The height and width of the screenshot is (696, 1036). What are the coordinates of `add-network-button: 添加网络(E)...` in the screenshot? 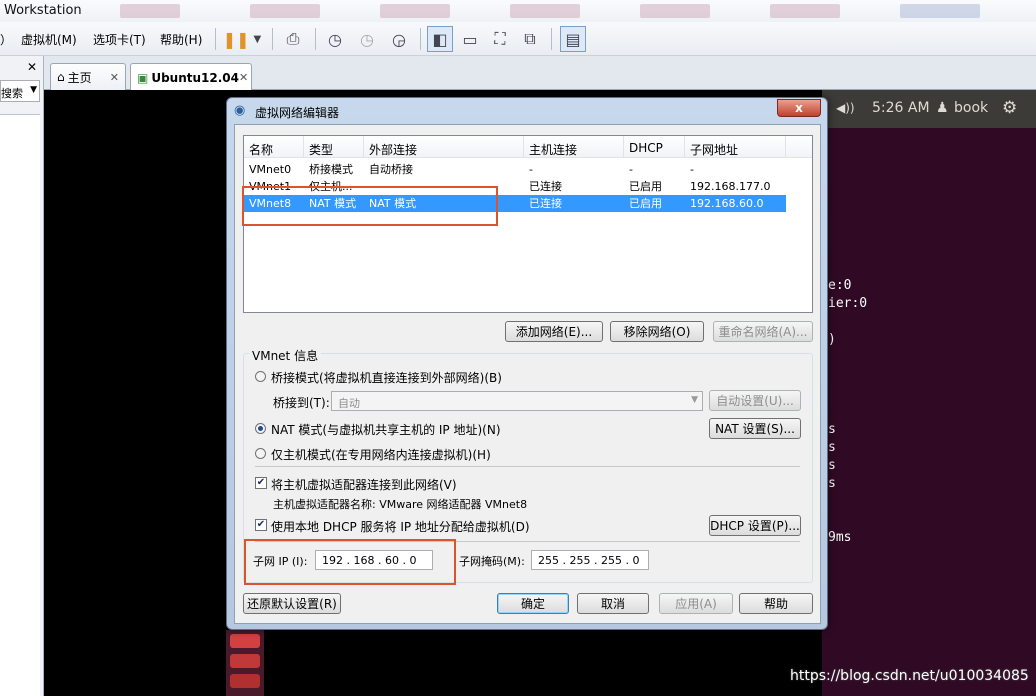 It's located at (554, 331).